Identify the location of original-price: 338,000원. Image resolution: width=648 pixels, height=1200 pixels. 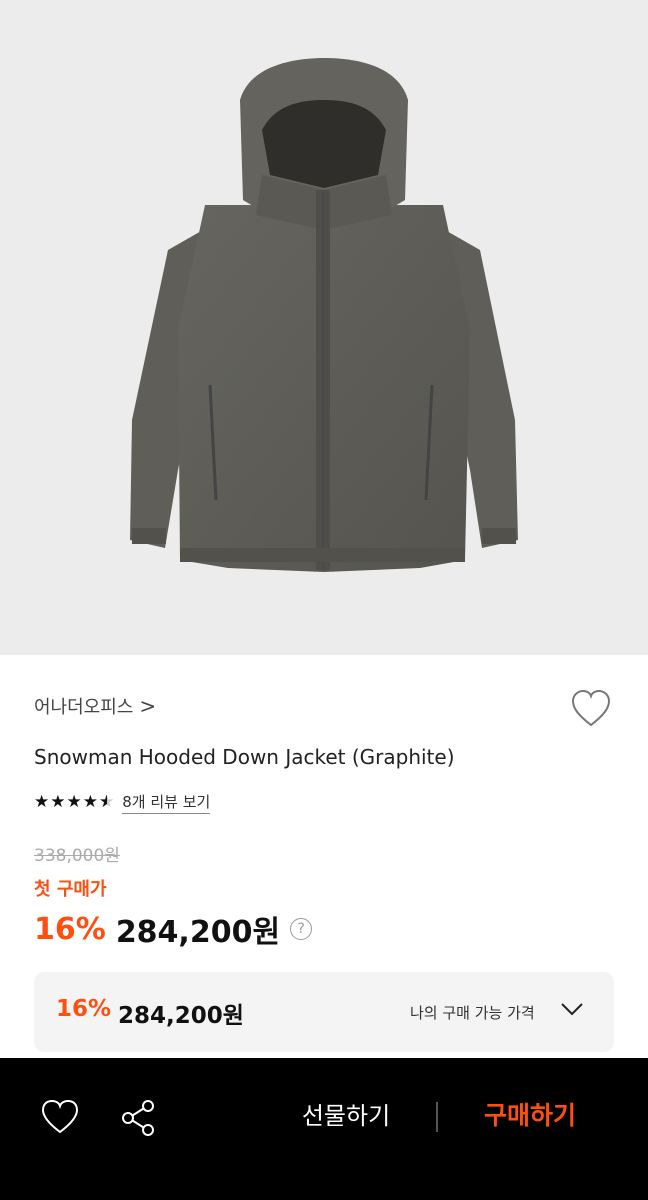
(77, 856).